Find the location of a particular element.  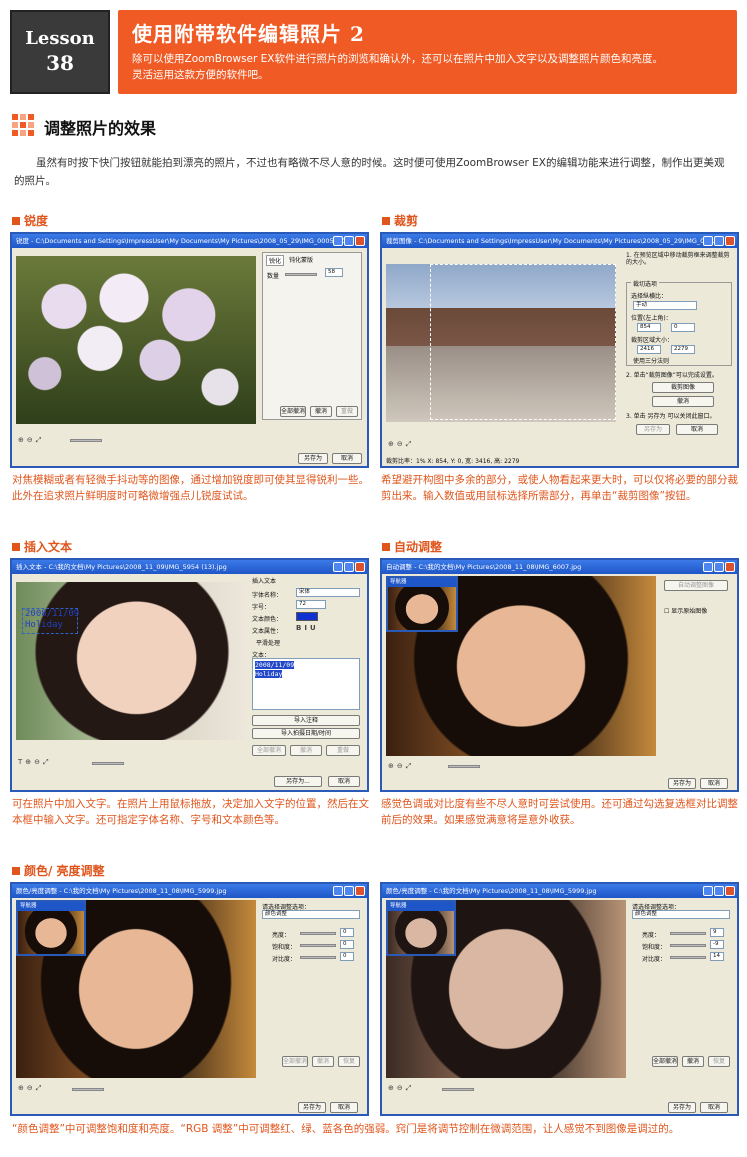

bold-icon: B is located at coordinates (298, 628).